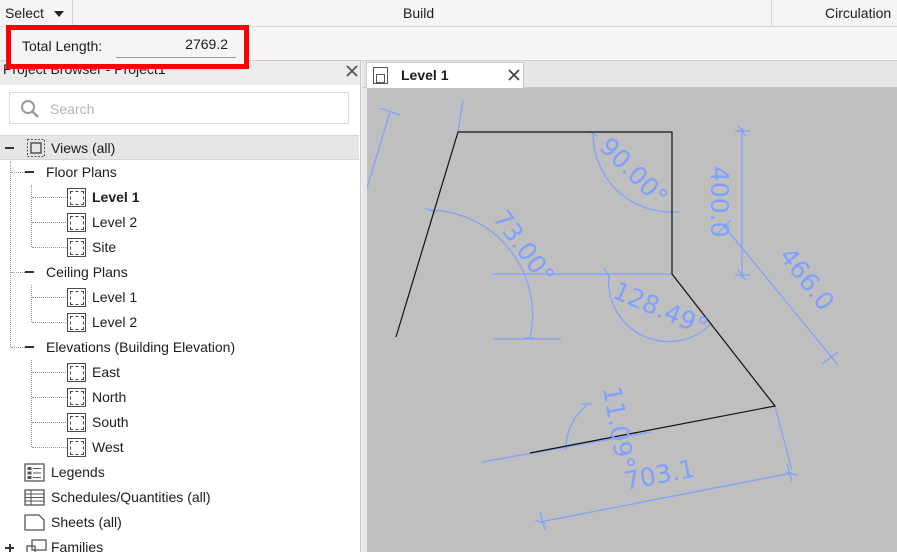  Describe the element at coordinates (87, 272) in the screenshot. I see `tree-label-ceiling-plans: Ceiling Plans` at that location.